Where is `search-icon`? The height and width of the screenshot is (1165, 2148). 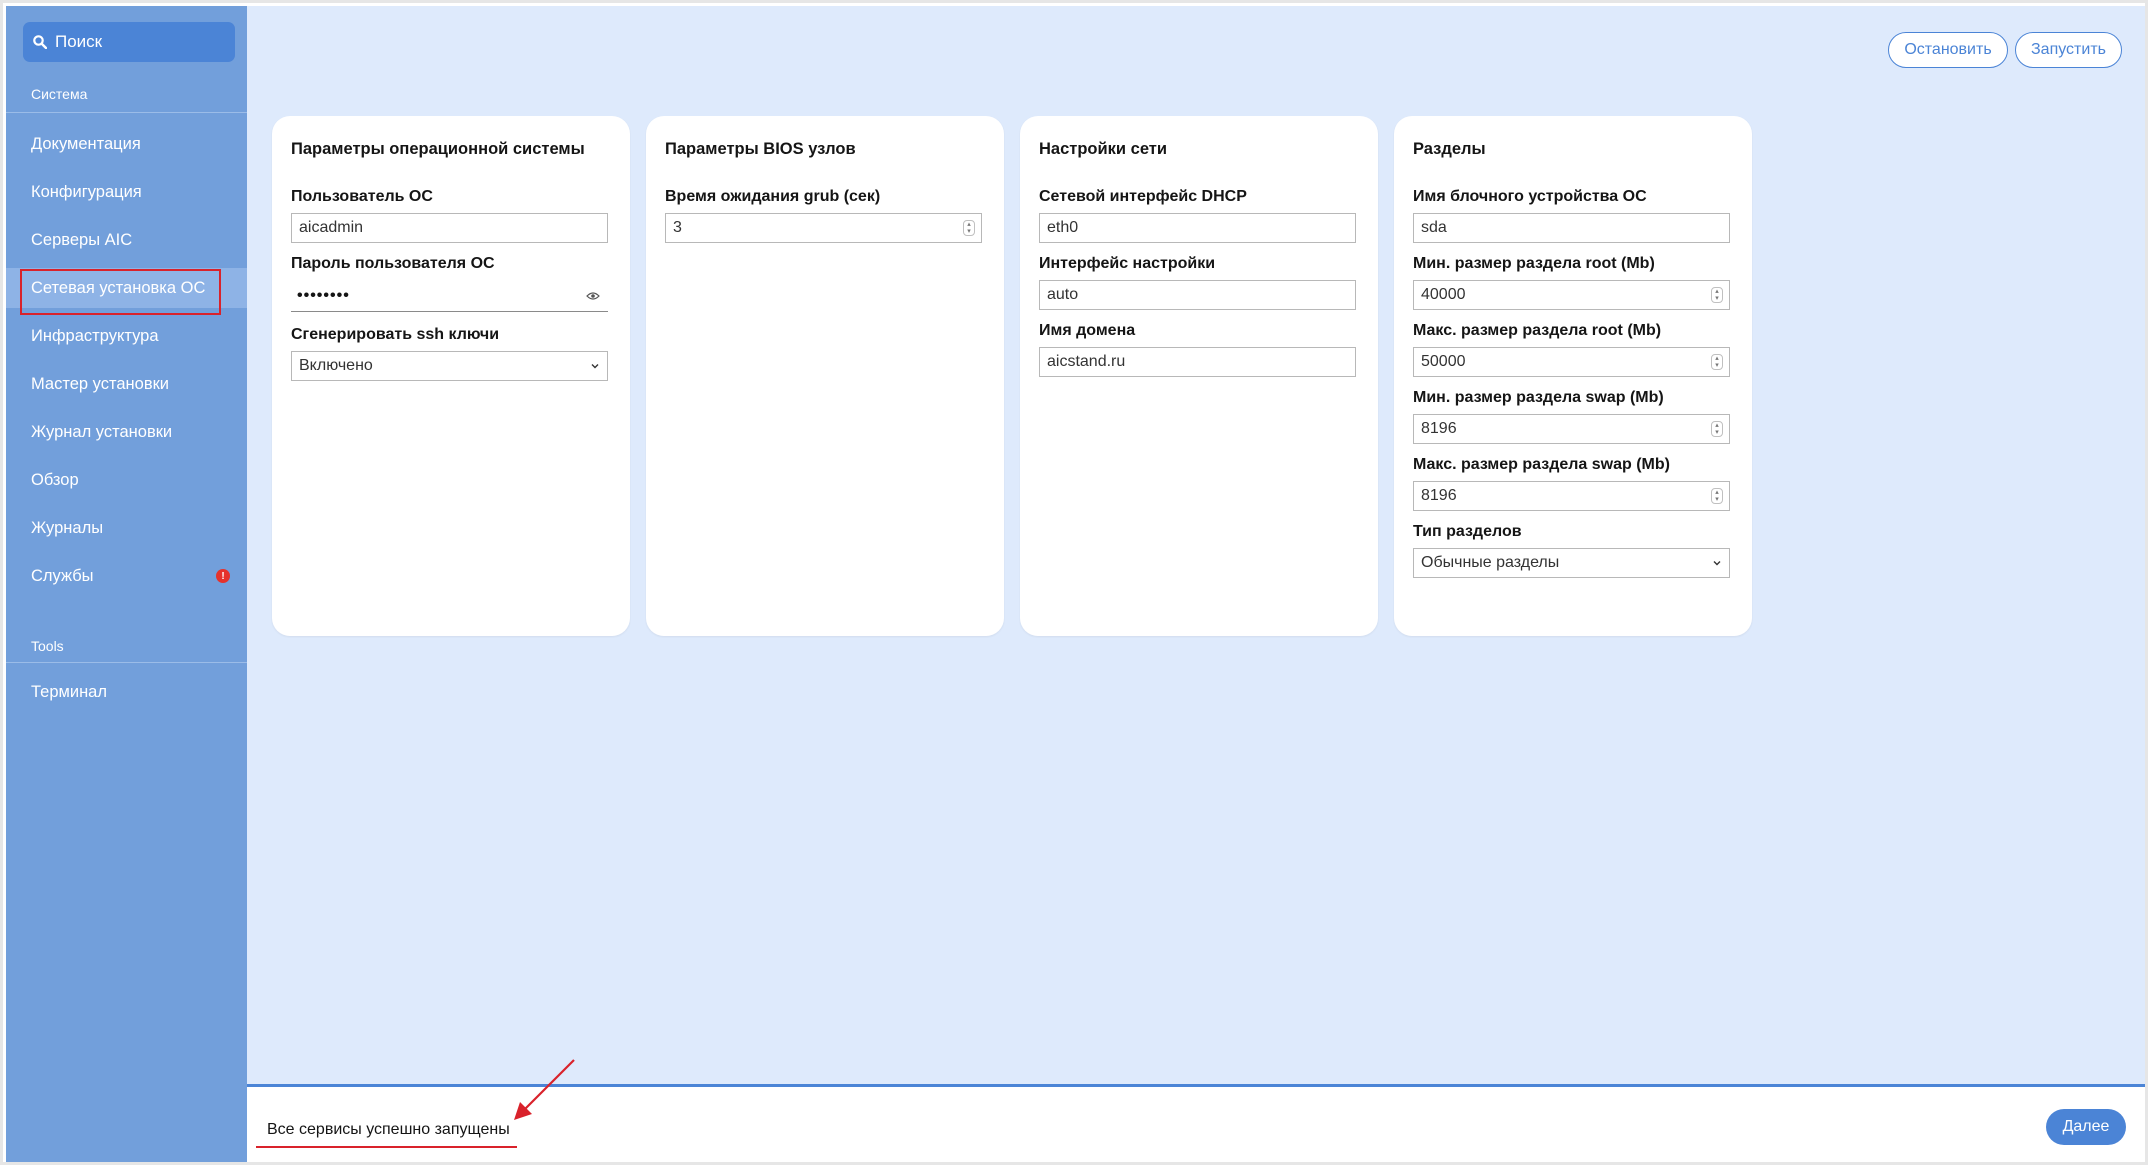 search-icon is located at coordinates (40, 42).